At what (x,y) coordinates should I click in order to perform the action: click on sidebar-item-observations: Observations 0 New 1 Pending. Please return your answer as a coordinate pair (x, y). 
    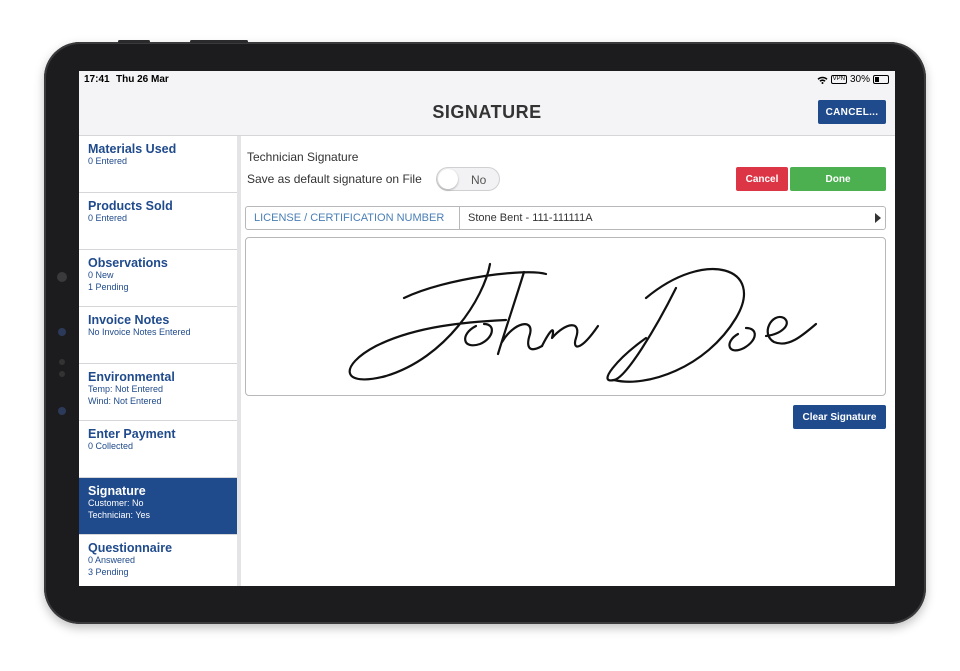
    Looking at the image, I should click on (158, 278).